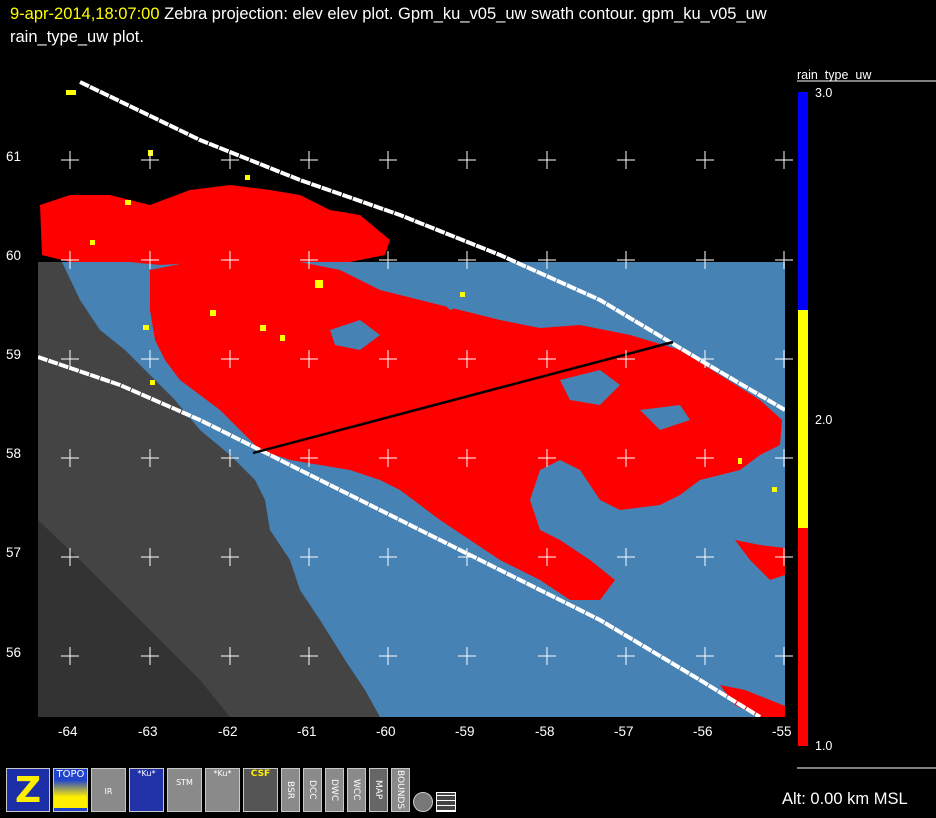  I want to click on stm-icon: STM, so click(184, 790).